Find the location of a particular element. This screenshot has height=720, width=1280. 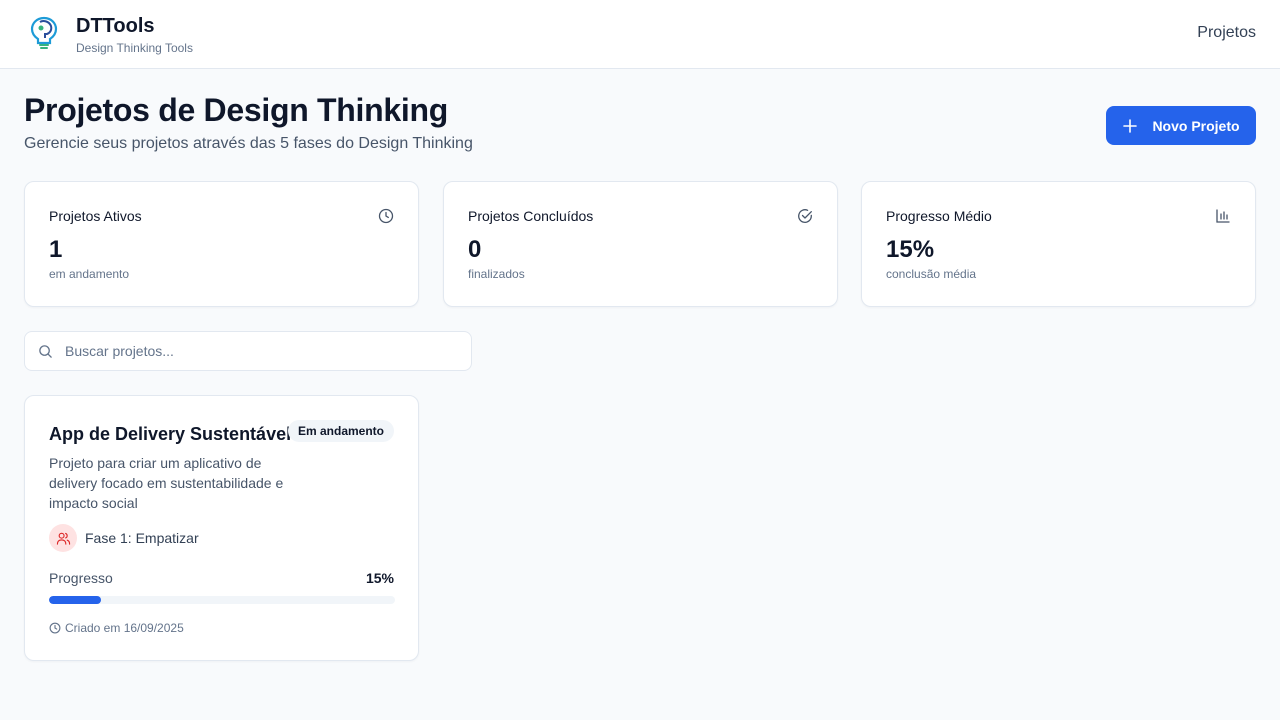

stat-card-average-progress: Progresso Médio 15% conclusão média is located at coordinates (1058, 244).